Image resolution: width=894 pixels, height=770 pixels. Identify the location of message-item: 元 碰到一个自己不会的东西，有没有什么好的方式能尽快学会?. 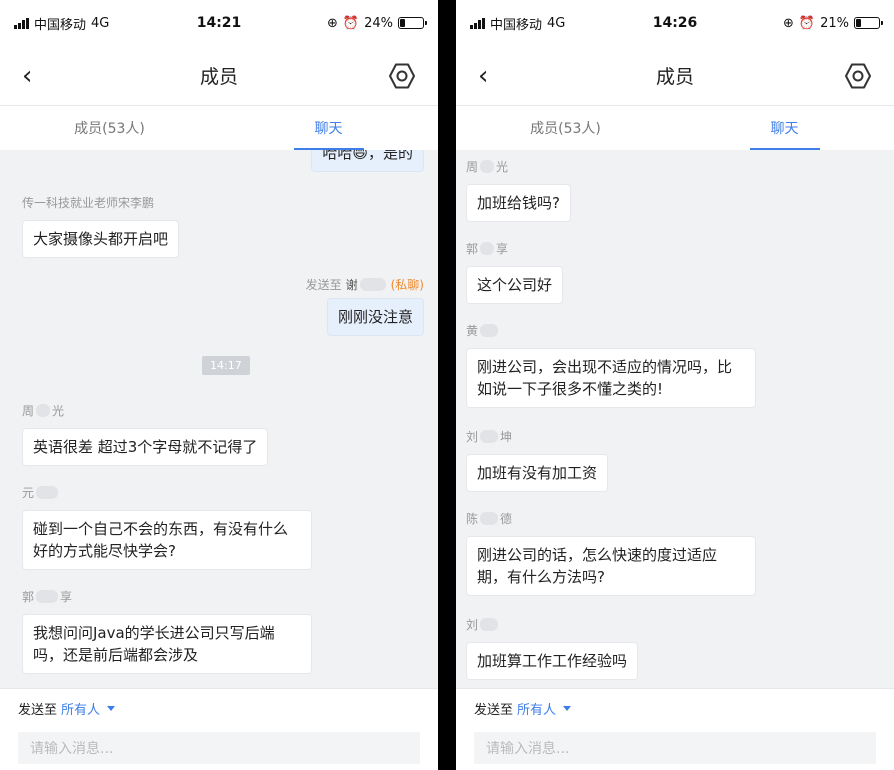
(167, 527).